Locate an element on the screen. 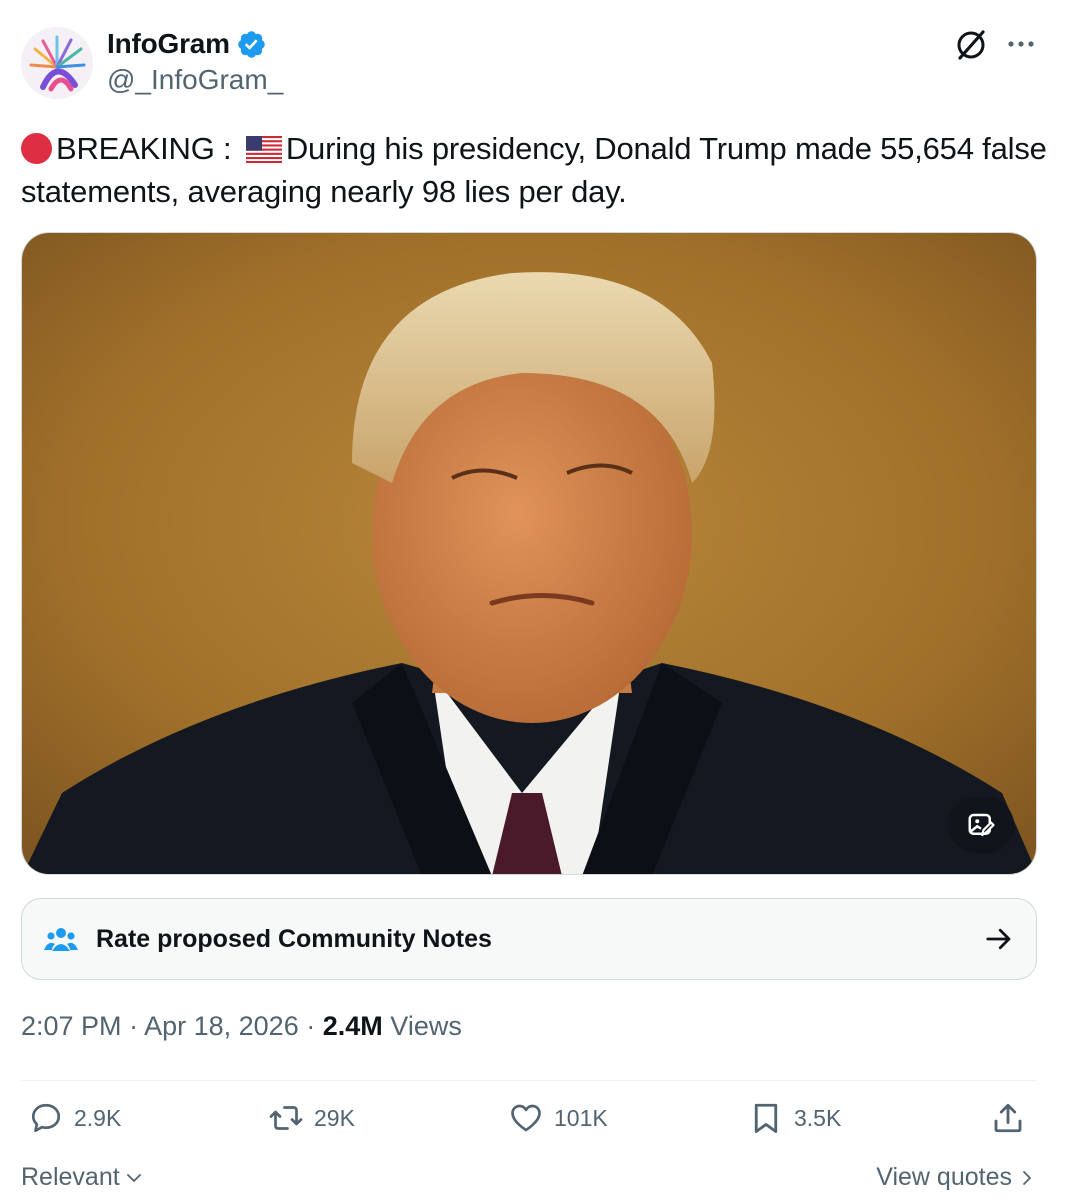 The height and width of the screenshot is (1200, 1087). like-count: 101K is located at coordinates (581, 1117).